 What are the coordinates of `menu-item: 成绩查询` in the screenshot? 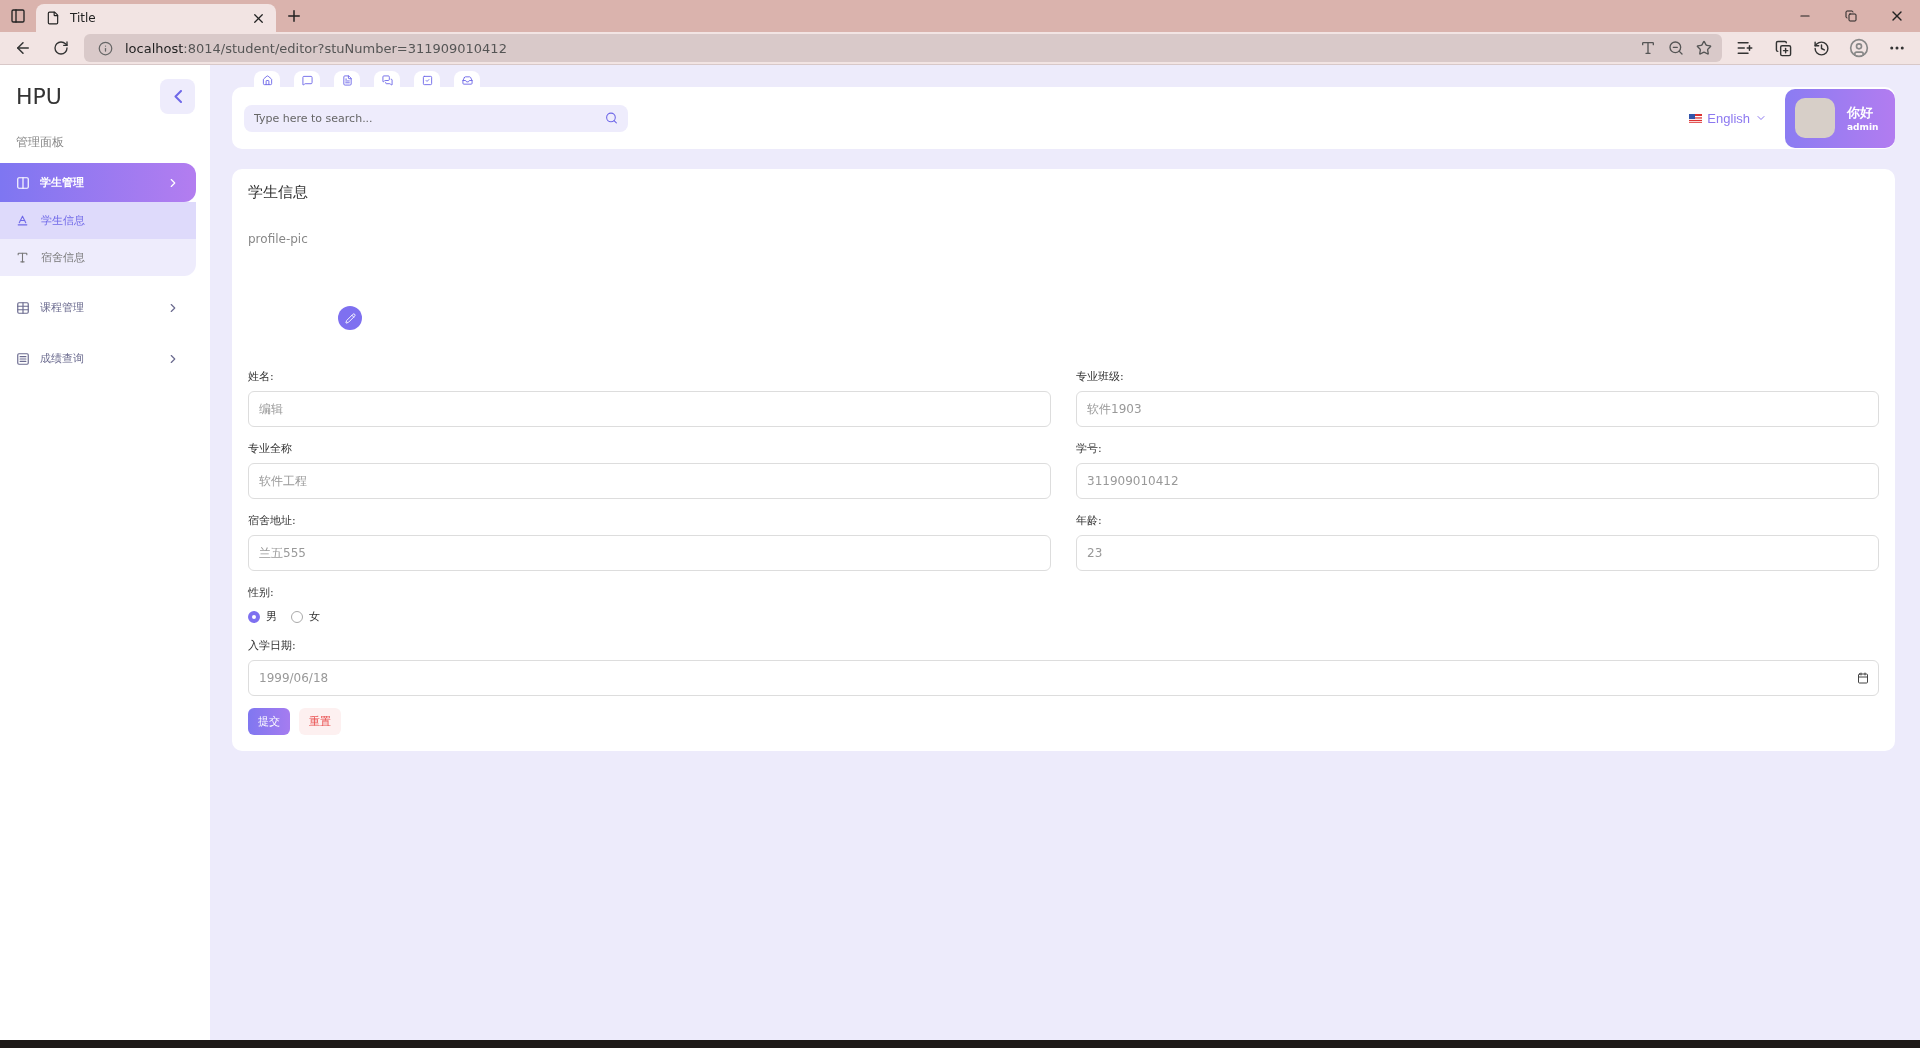 It's located at (98, 358).